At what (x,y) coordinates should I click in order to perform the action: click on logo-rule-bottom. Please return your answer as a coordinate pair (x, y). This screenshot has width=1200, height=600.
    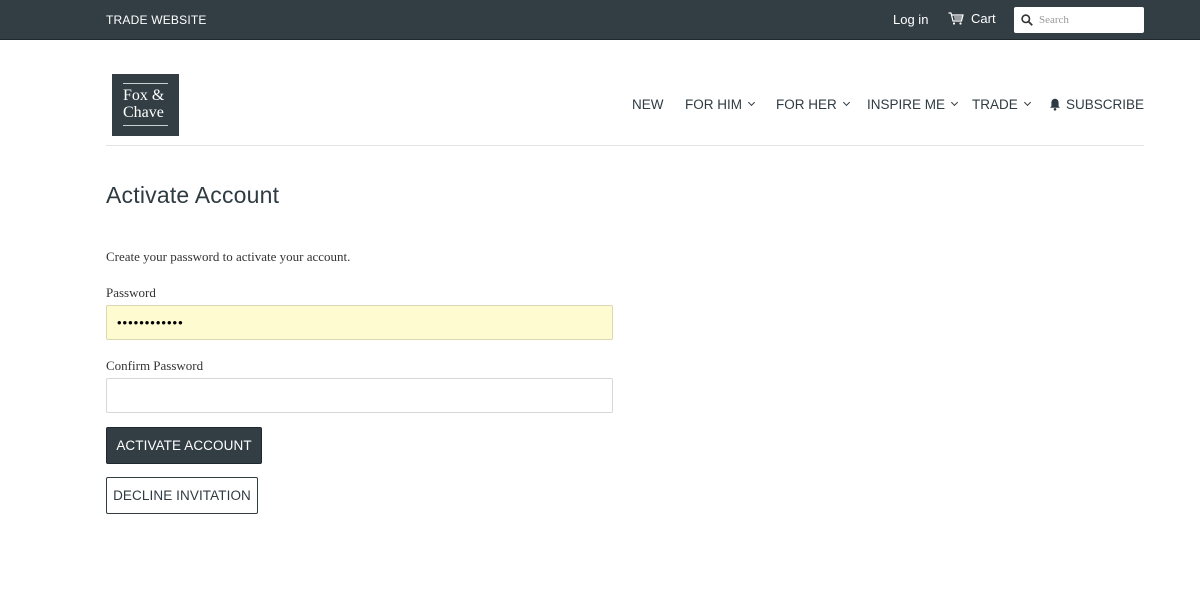
    Looking at the image, I should click on (145, 125).